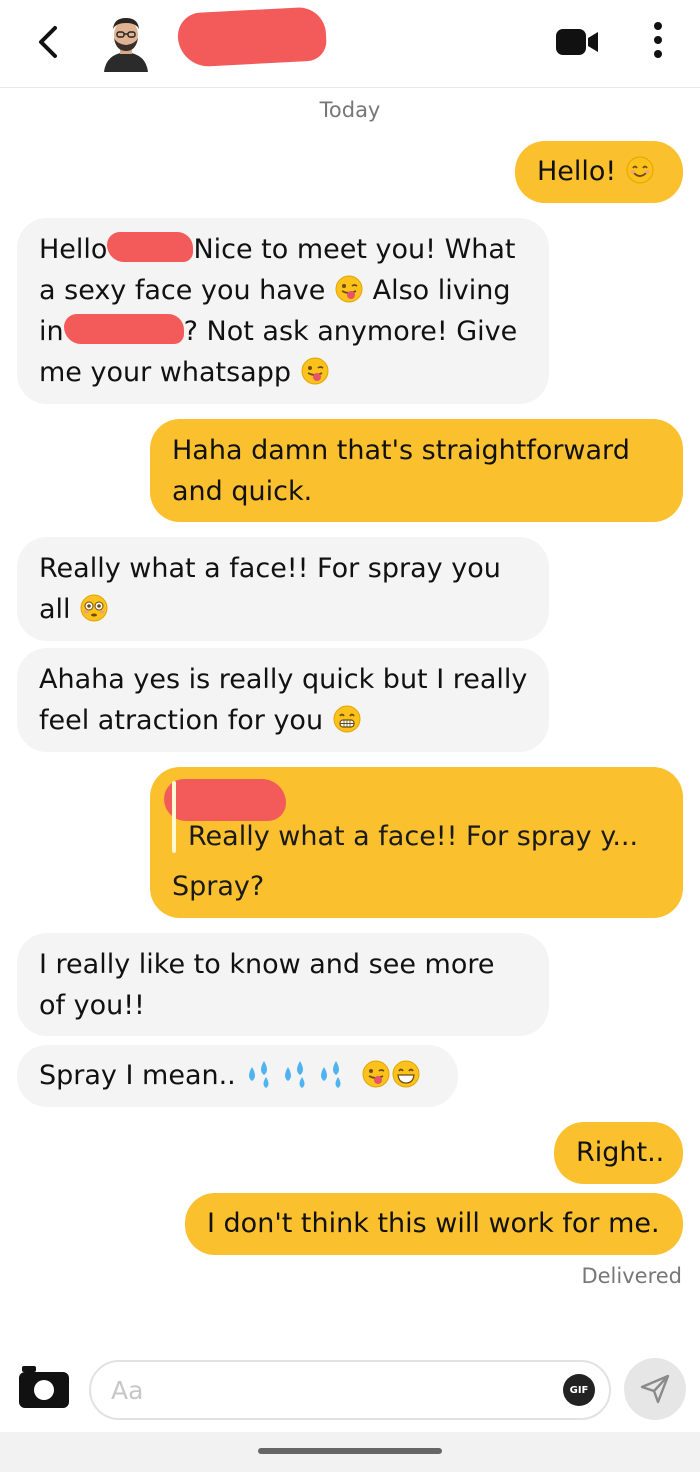 Image resolution: width=700 pixels, height=1472 pixels. I want to click on message-text: all, so click(55, 609).